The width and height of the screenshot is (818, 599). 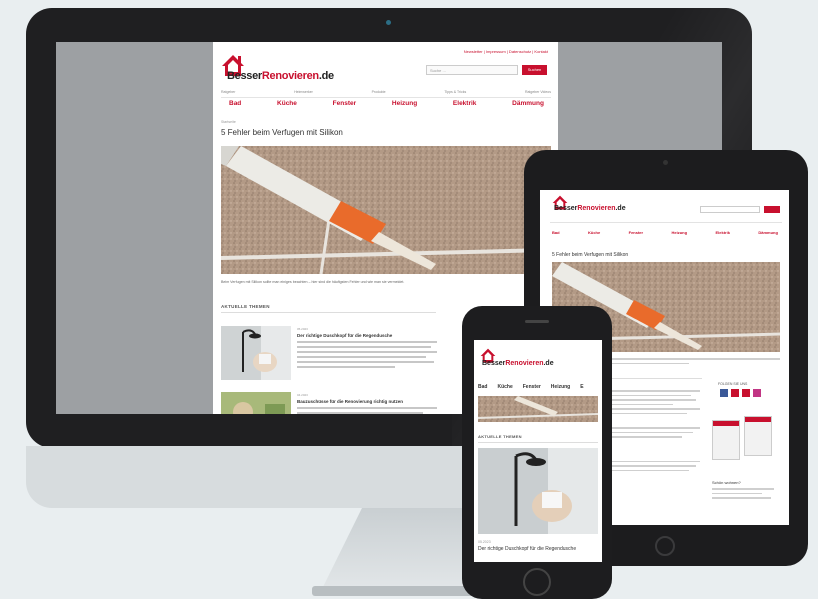 What do you see at coordinates (404, 103) in the screenshot?
I see `nav-item-heizung: Heizung` at bounding box center [404, 103].